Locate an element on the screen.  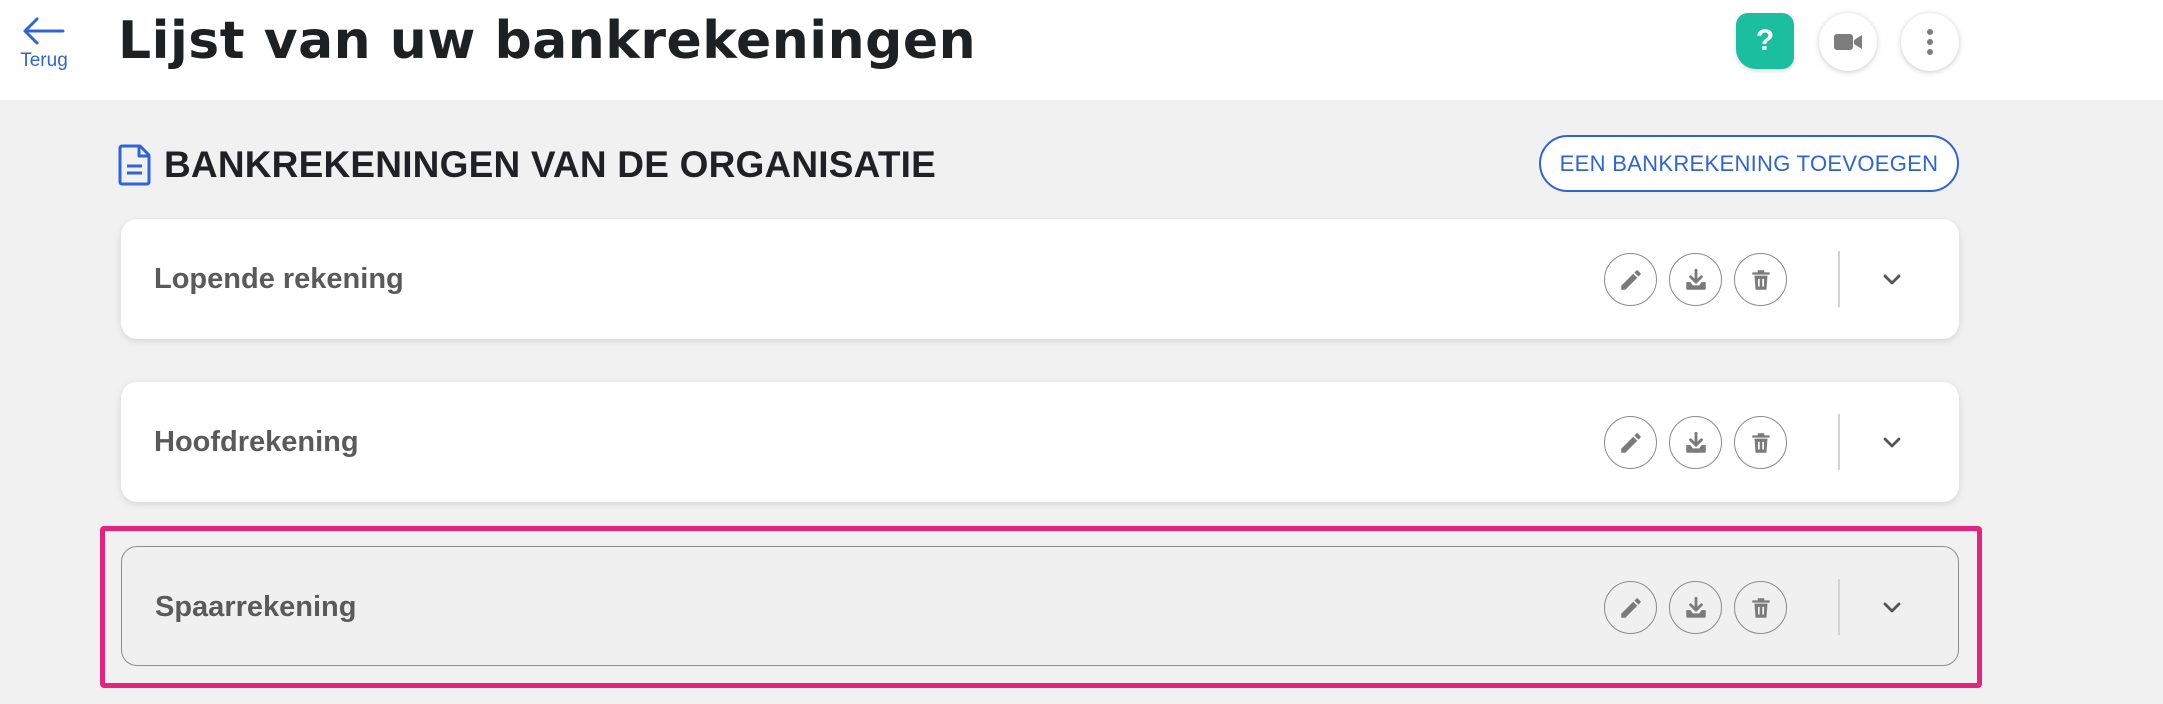
document-icon is located at coordinates (134, 165).